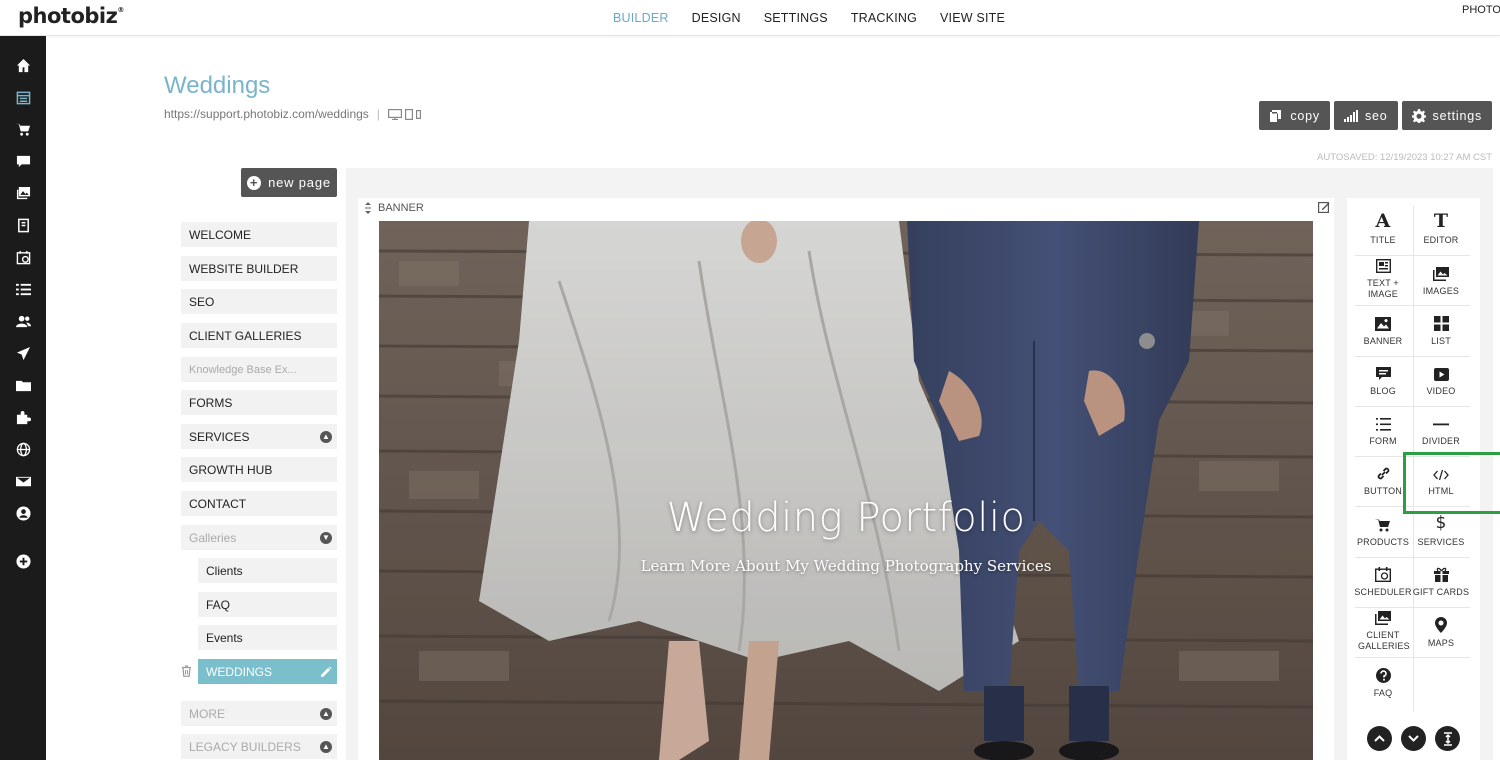 This screenshot has height=760, width=1500. Describe the element at coordinates (1365, 115) in the screenshot. I see `seo-button: seo` at that location.